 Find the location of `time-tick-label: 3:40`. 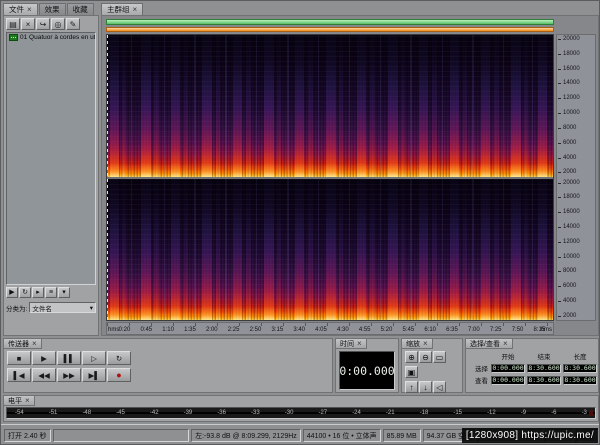

time-tick-label: 3:40 is located at coordinates (299, 330).